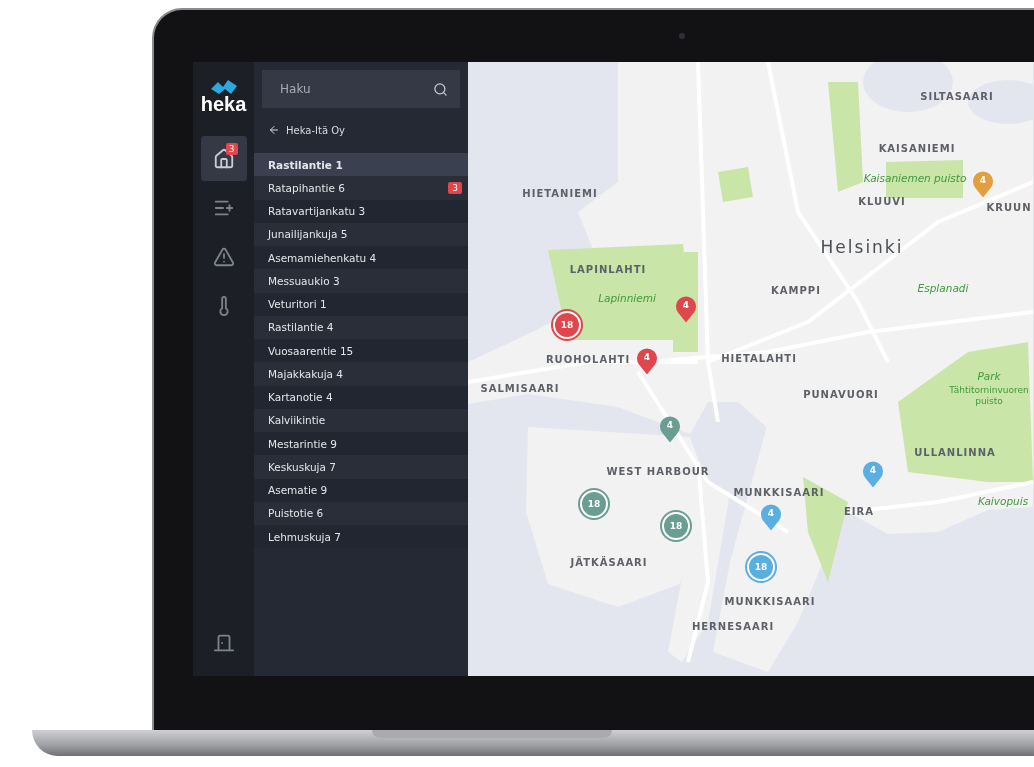  What do you see at coordinates (955, 452) in the screenshot?
I see `map-label: ULLANLINNA` at bounding box center [955, 452].